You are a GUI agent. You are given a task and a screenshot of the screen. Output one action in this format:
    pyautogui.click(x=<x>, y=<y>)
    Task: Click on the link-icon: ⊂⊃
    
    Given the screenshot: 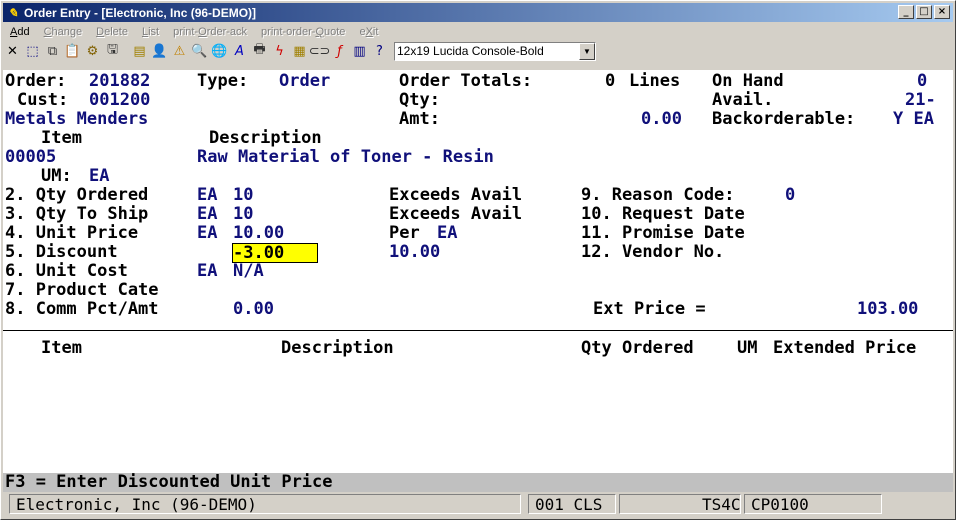 What is the action you would take?
    pyautogui.click(x=320, y=51)
    